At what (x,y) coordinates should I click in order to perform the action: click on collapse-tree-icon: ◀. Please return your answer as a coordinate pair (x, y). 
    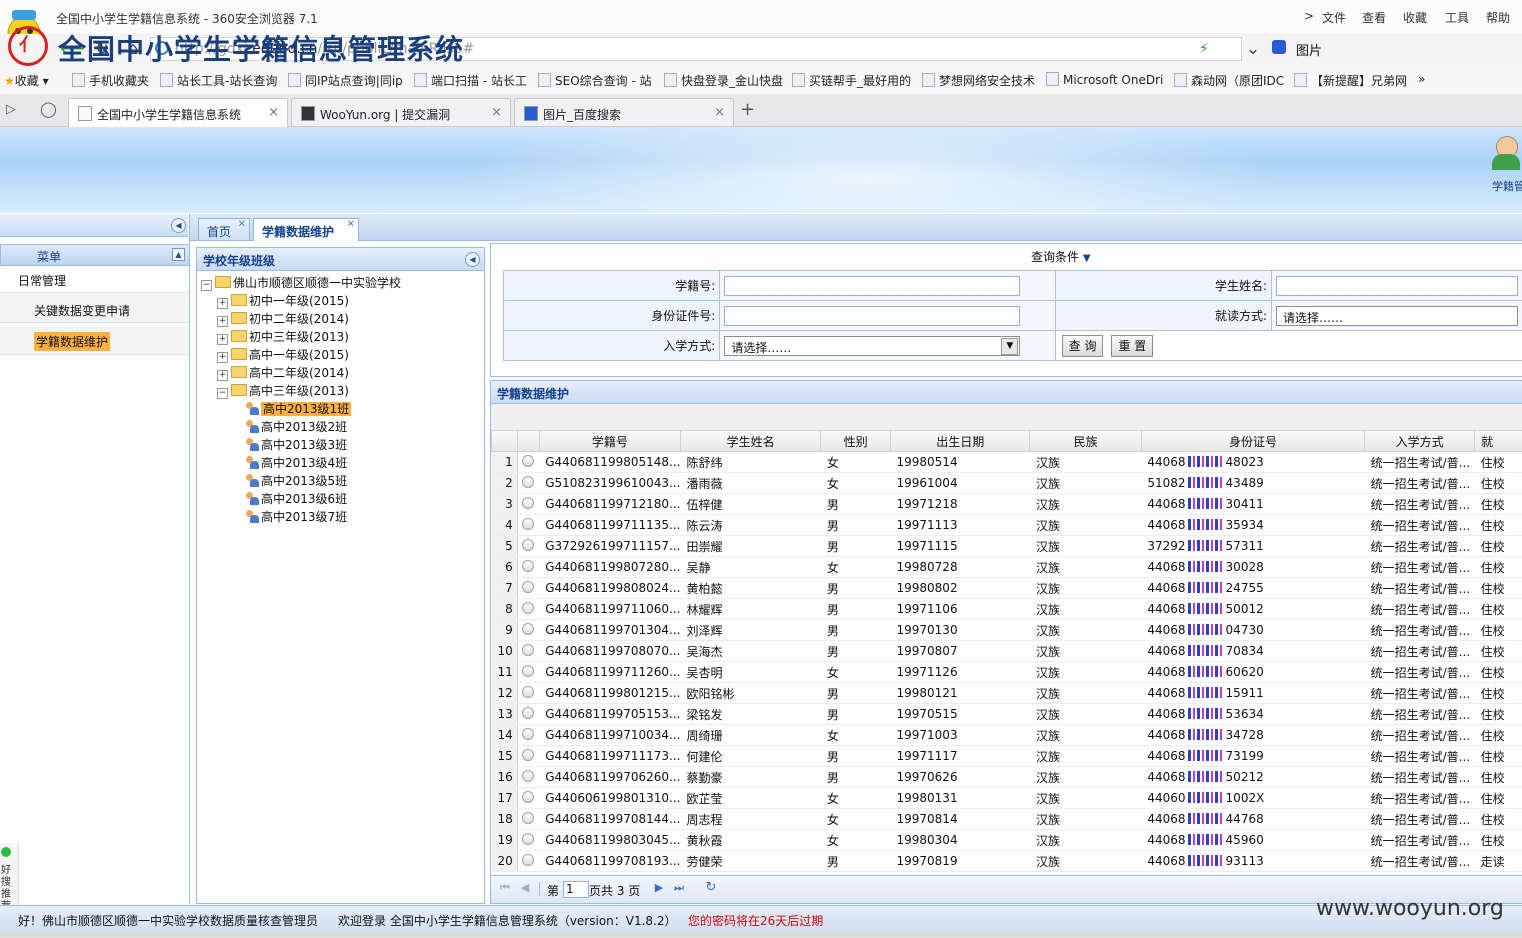
    Looking at the image, I should click on (472, 259).